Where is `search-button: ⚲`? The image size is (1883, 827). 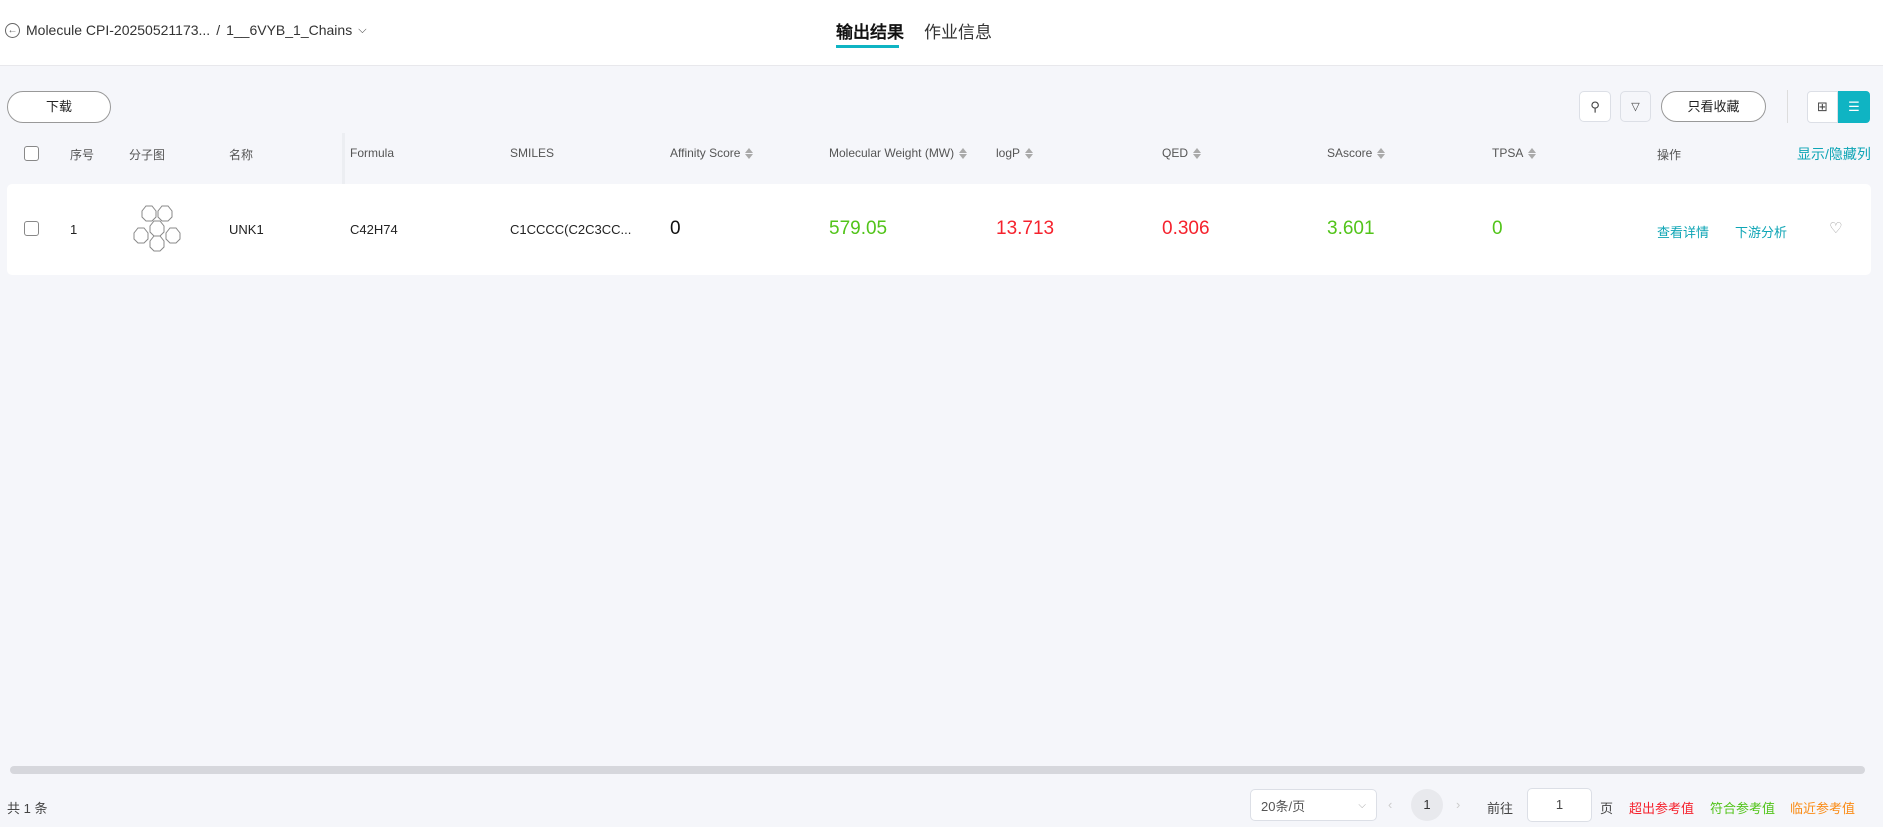 search-button: ⚲ is located at coordinates (1595, 106).